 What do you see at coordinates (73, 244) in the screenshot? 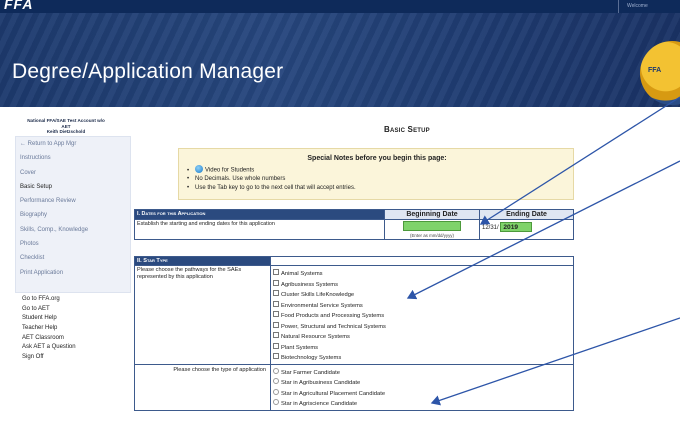
I see `sidebar-item-photos: Photos` at bounding box center [73, 244].